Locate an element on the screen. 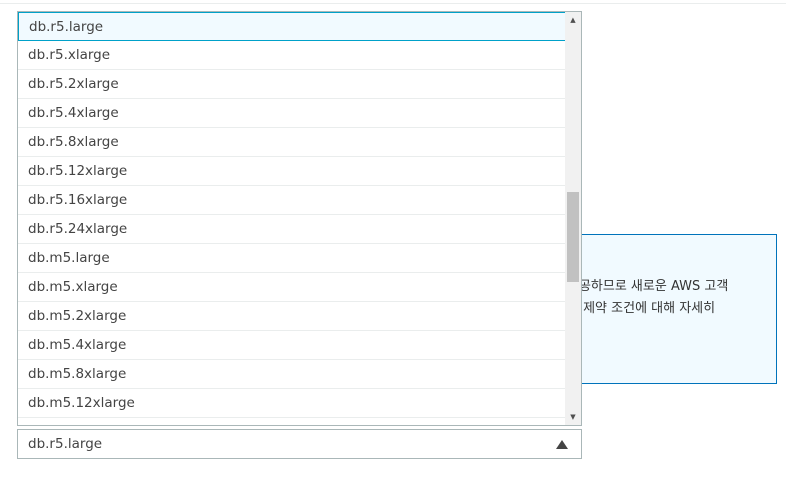 The height and width of the screenshot is (481, 786). dropdown-option: db.m5.xlarge is located at coordinates (292, 287).